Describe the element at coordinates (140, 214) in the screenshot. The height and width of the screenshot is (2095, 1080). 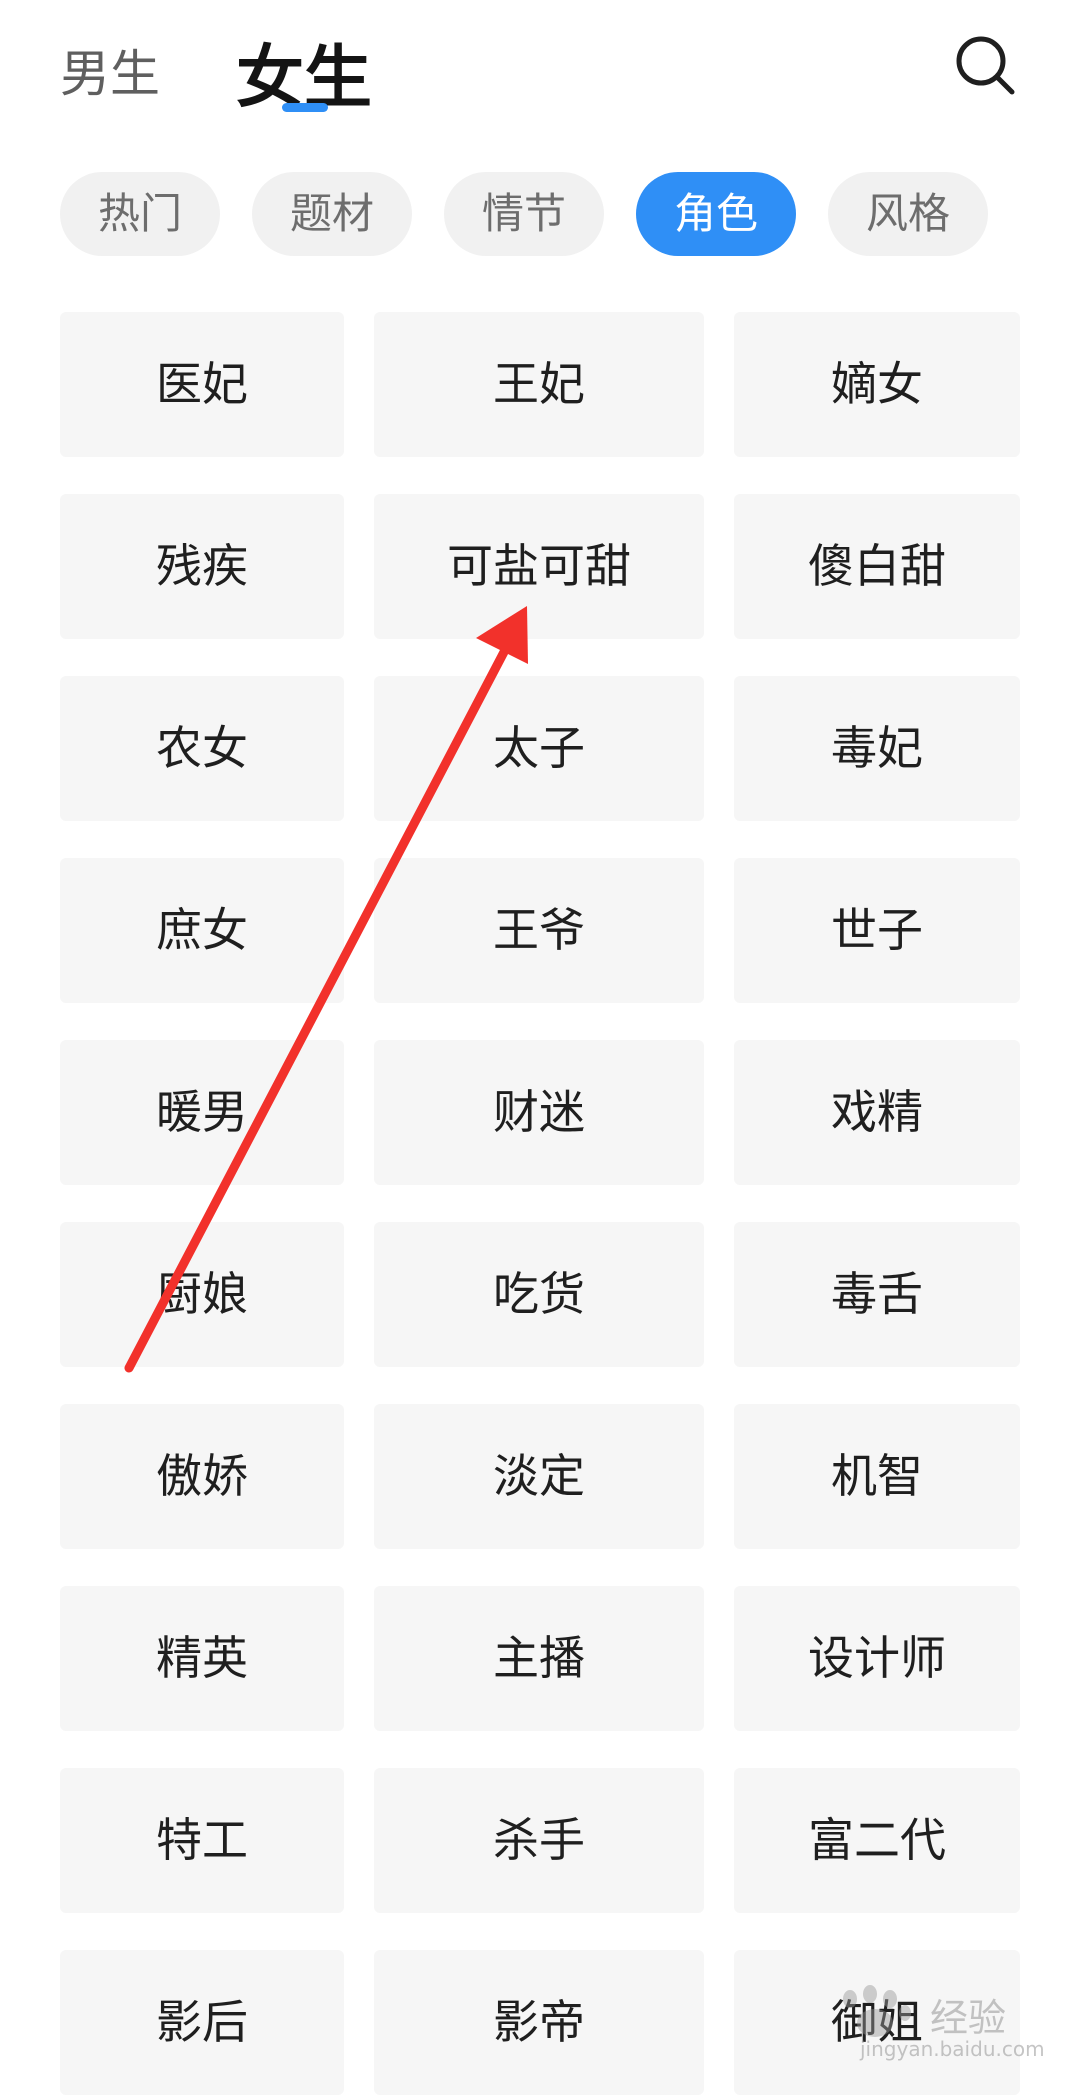
I see `chip-hot: 热门` at that location.